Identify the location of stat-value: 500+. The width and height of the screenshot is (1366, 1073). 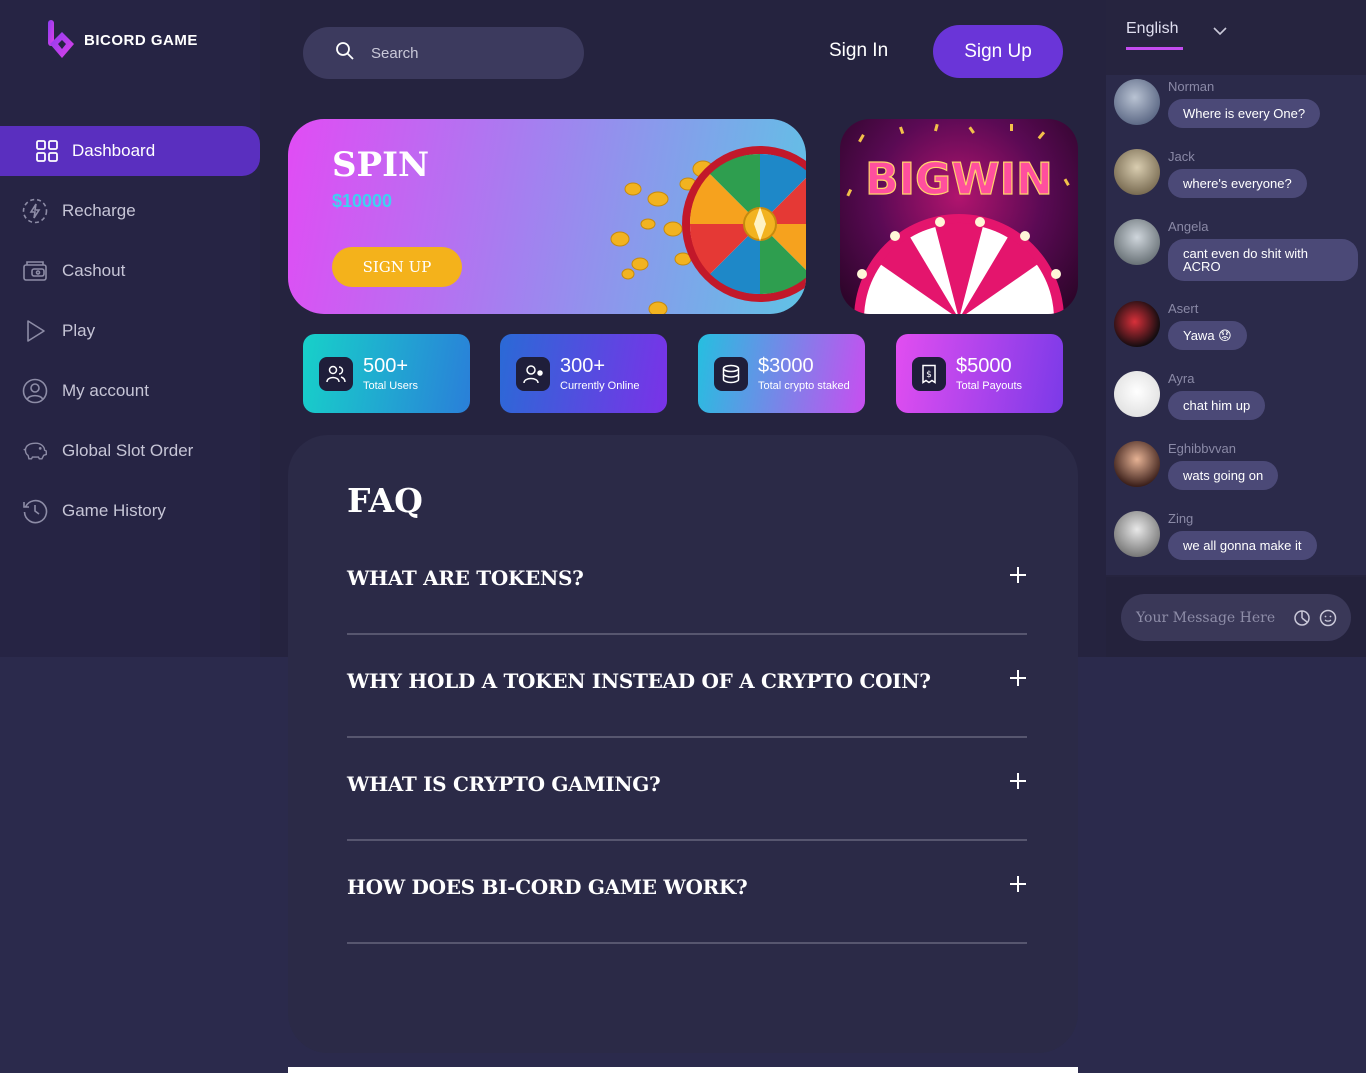
(386, 366).